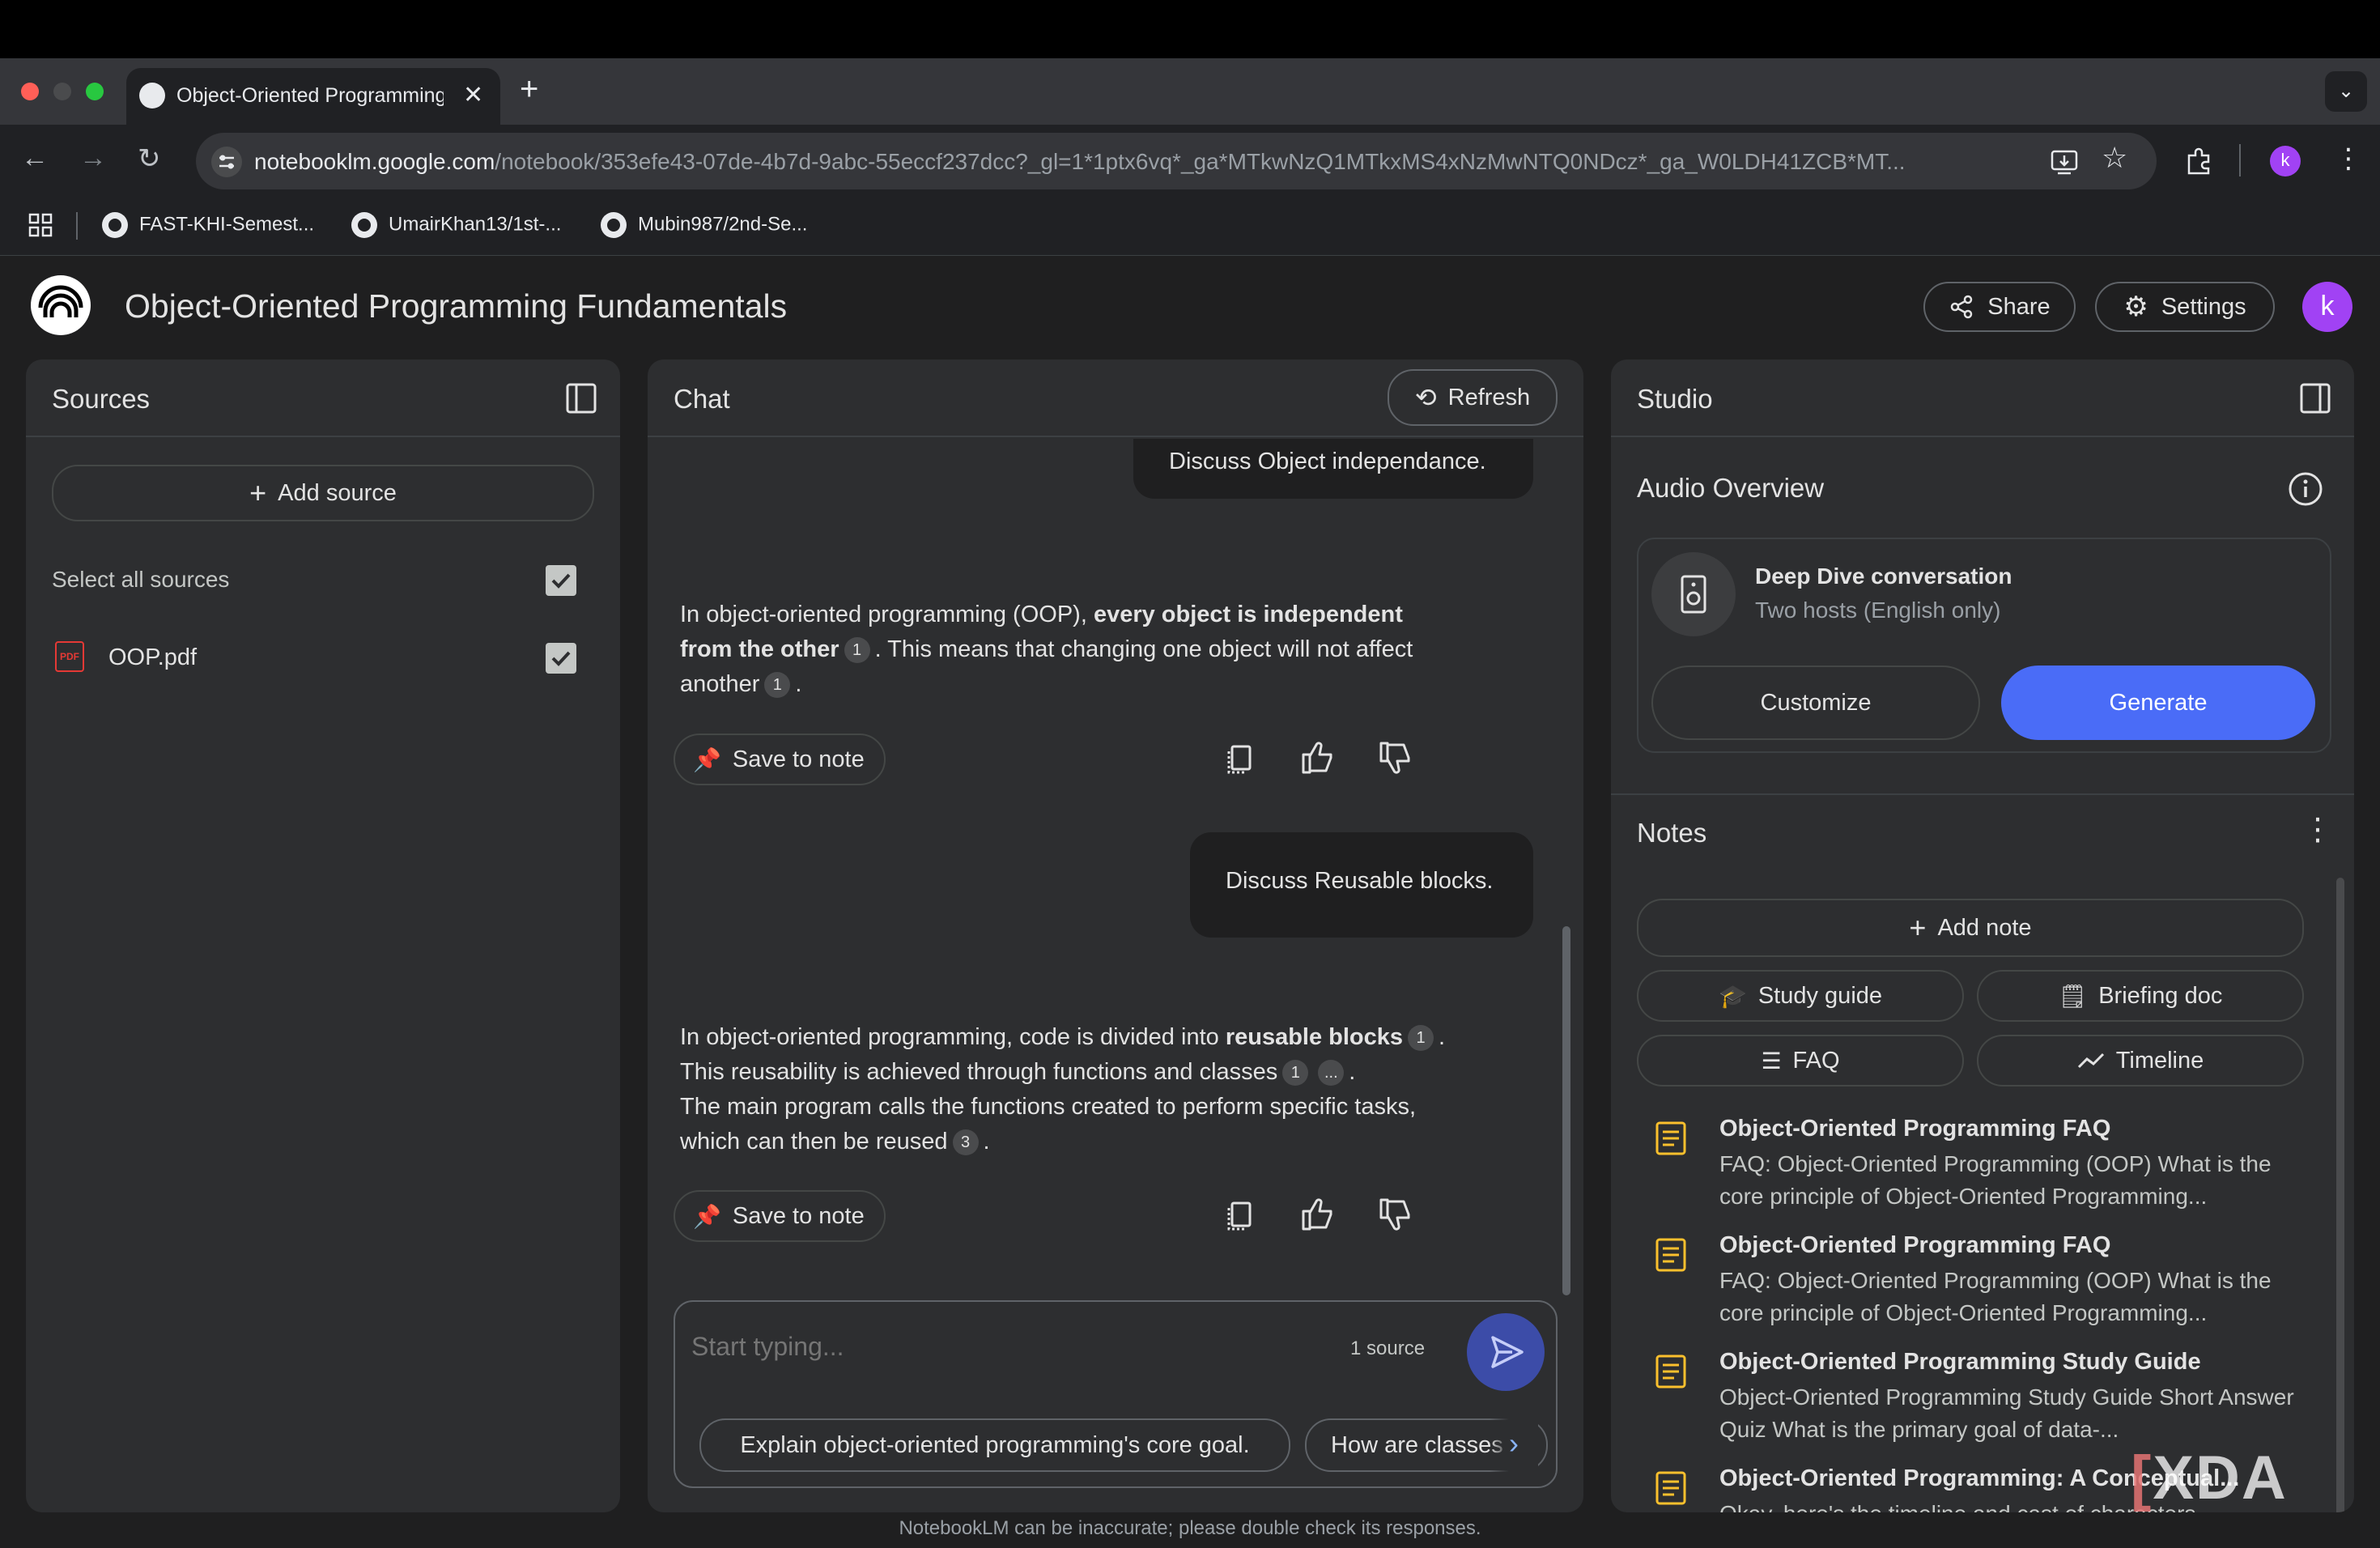 This screenshot has width=2380, height=1548. Describe the element at coordinates (1675, 399) in the screenshot. I see `studio-title: Studio` at that location.